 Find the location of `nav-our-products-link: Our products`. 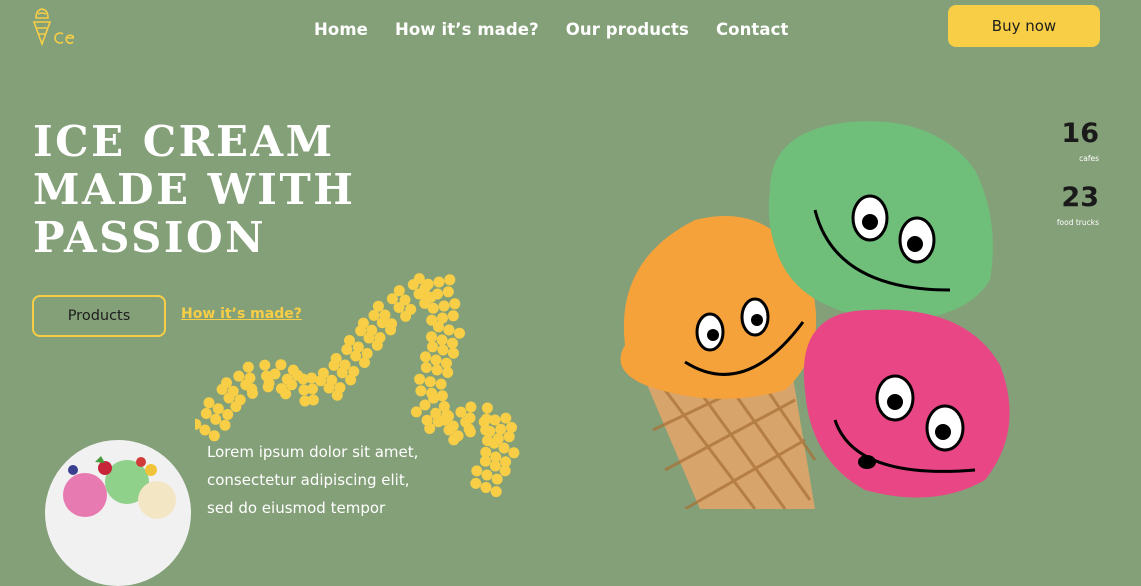

nav-our-products-link: Our products is located at coordinates (627, 29).